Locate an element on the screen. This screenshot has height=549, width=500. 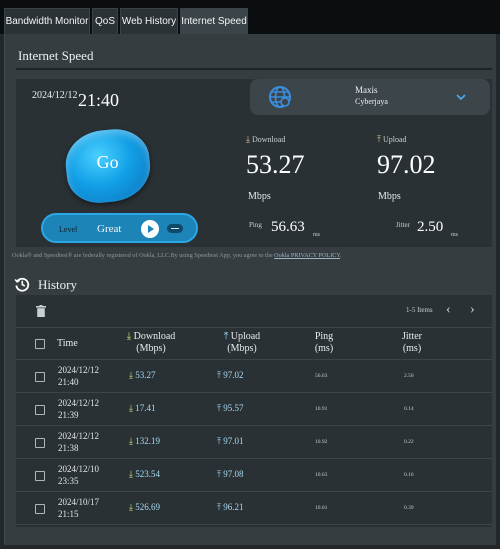
col-ping-unit: (ms) is located at coordinates (324, 348).